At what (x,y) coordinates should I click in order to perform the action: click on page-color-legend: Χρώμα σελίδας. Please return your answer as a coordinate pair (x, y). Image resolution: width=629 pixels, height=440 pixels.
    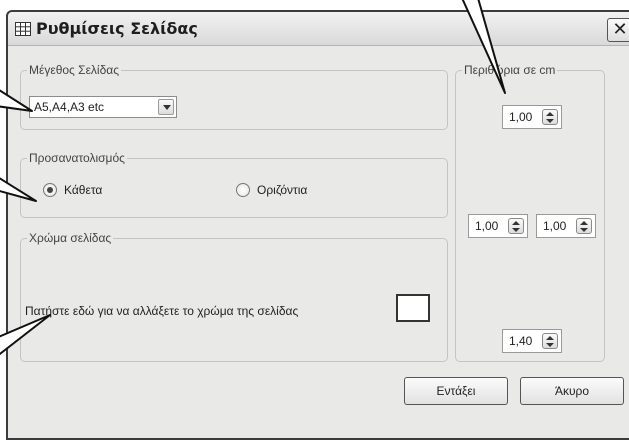
    Looking at the image, I should click on (70, 238).